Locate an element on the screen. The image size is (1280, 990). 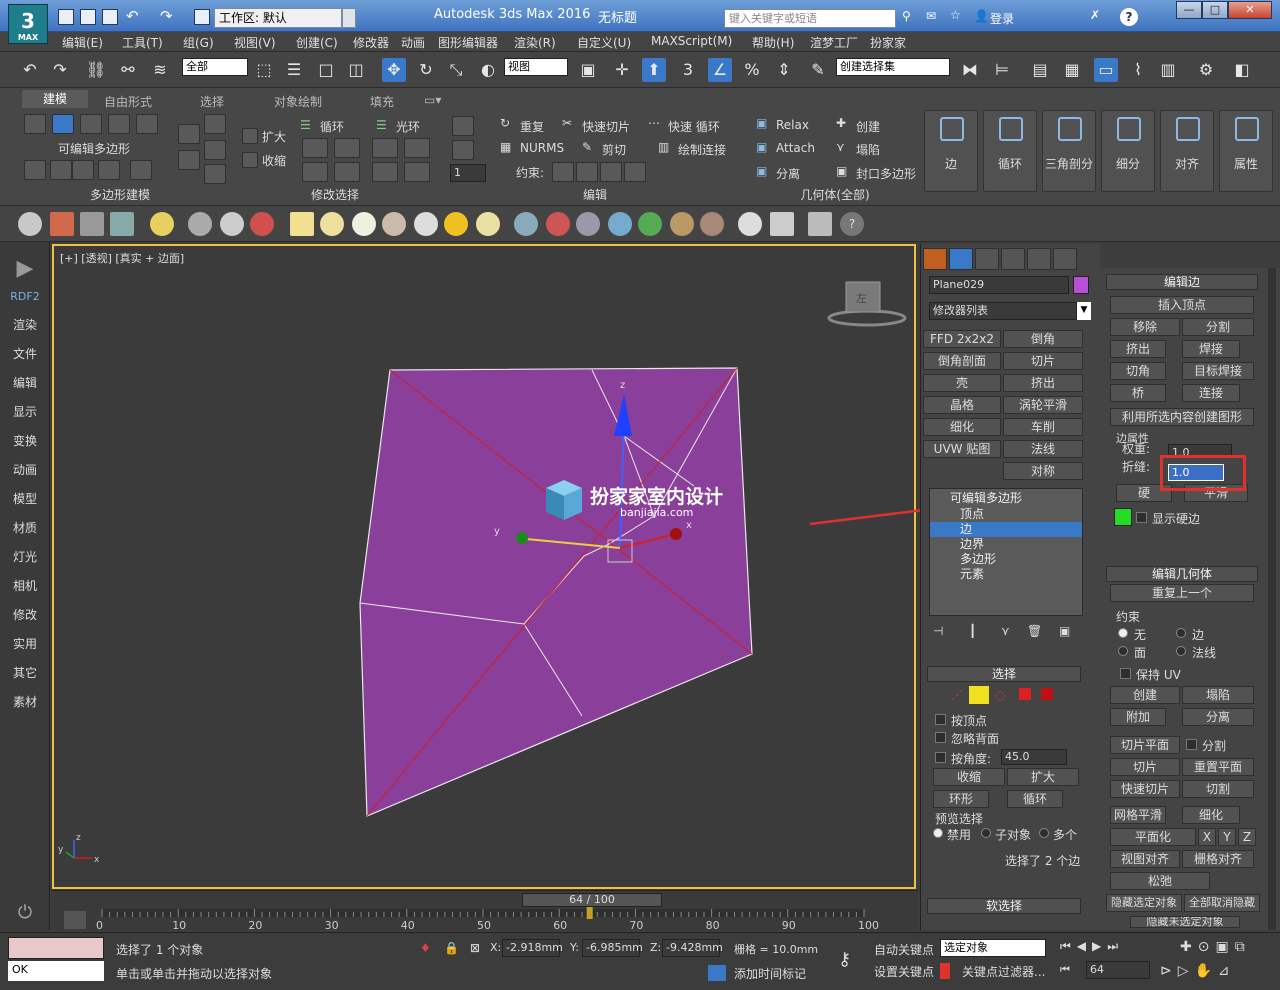
pin-stack-icon: ⊣ is located at coordinates (938, 631).